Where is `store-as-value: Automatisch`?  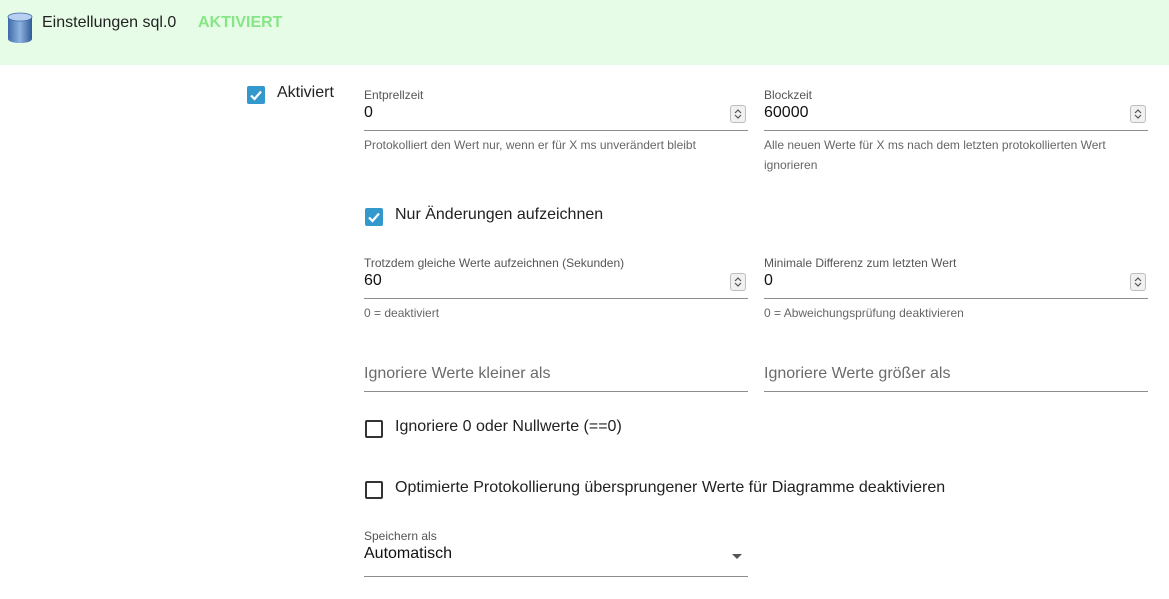 store-as-value: Automatisch is located at coordinates (408, 553).